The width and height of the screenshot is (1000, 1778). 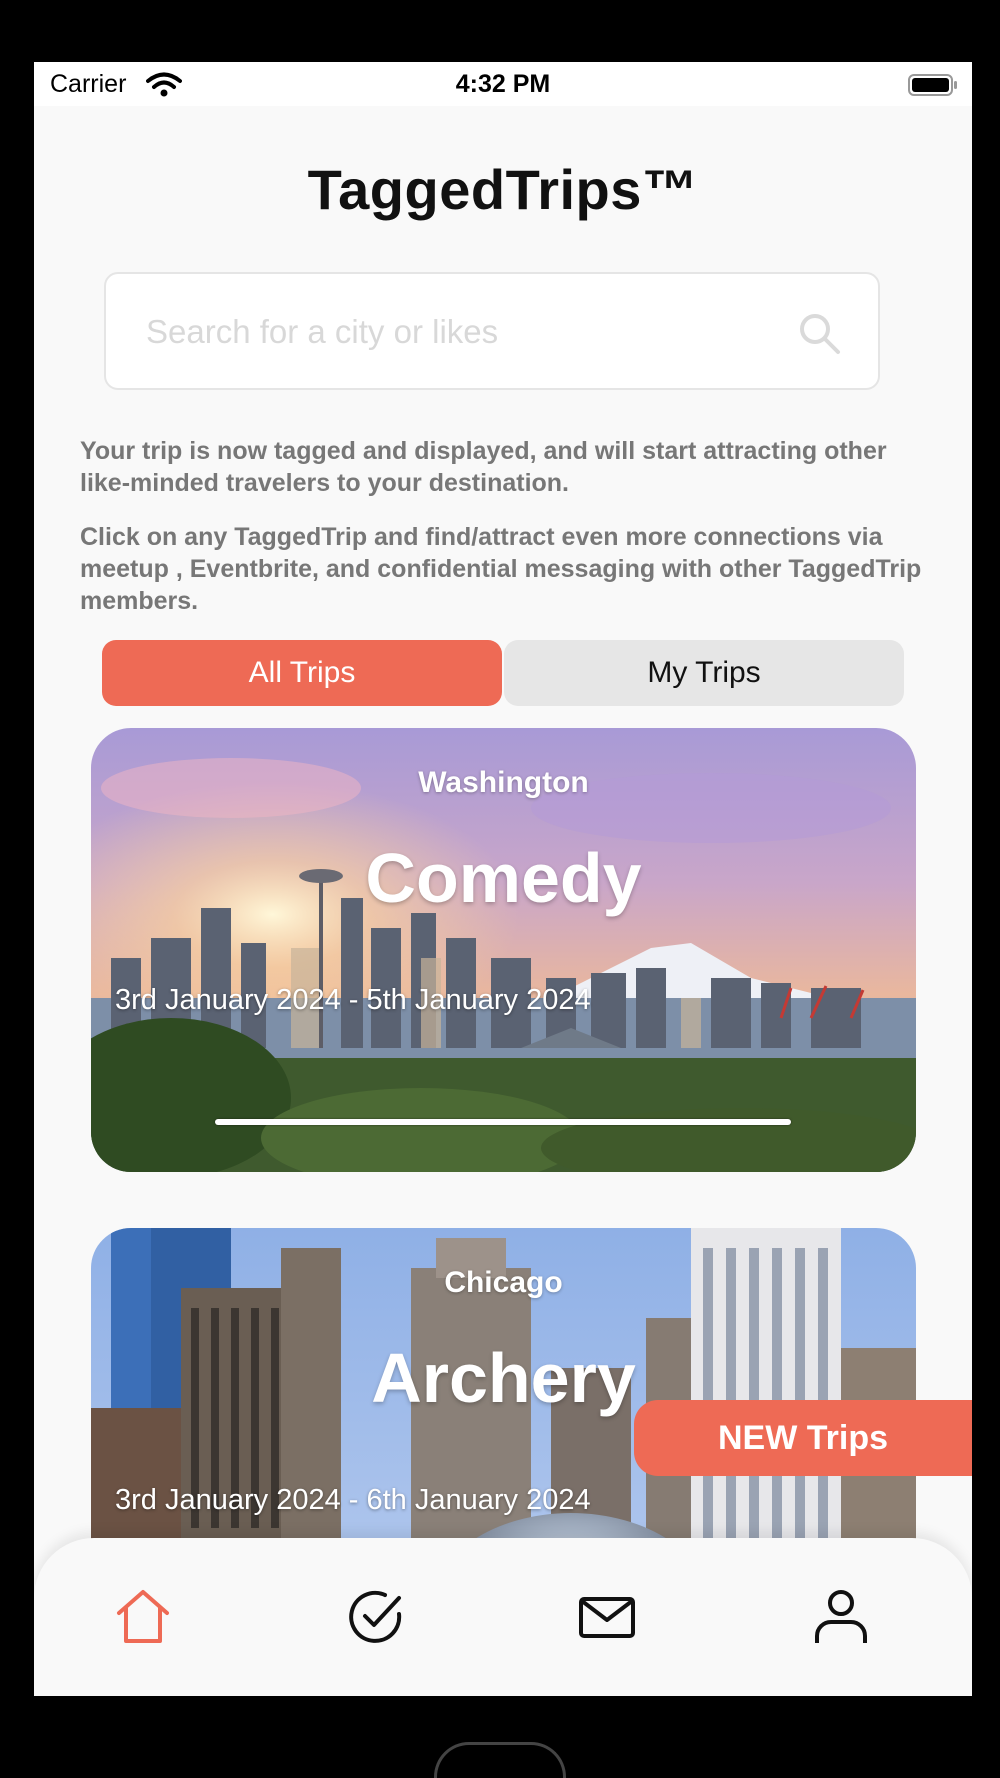 What do you see at coordinates (143, 1617) in the screenshot?
I see `home-icon` at bounding box center [143, 1617].